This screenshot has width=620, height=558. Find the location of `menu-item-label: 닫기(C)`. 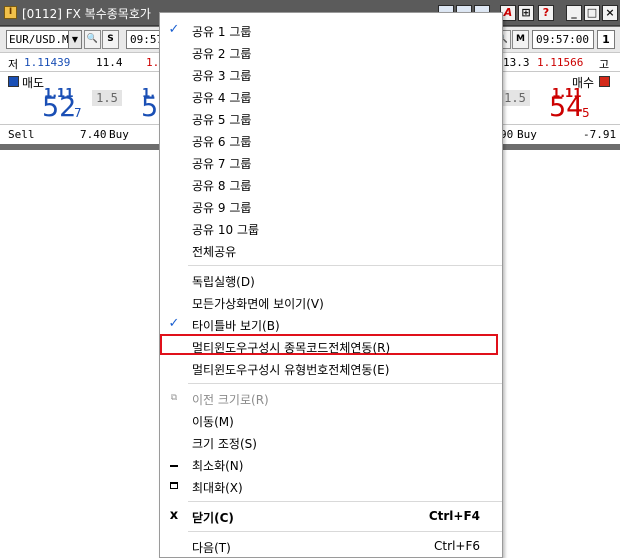

menu-item-label: 닫기(C) is located at coordinates (213, 518).